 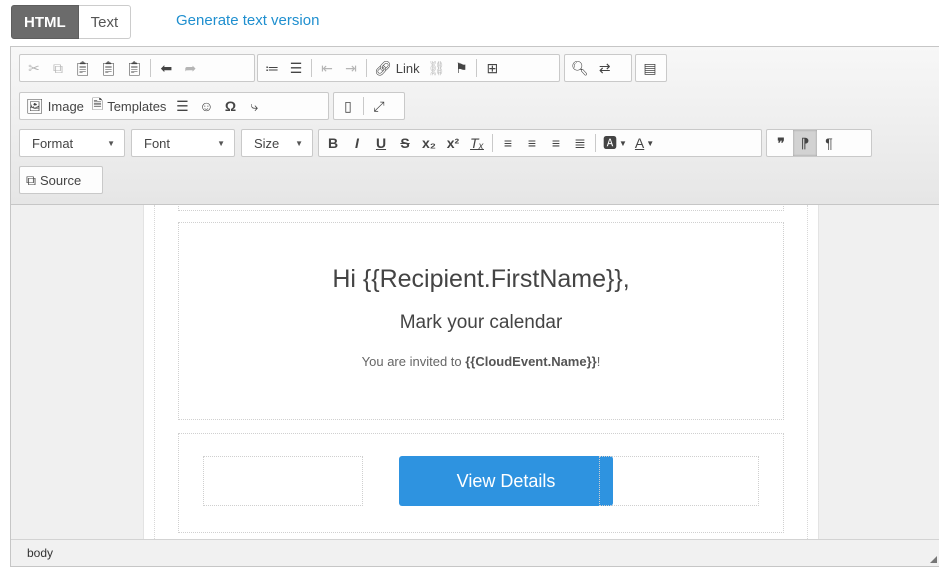 What do you see at coordinates (475, 552) in the screenshot?
I see `element-path-bar: body` at bounding box center [475, 552].